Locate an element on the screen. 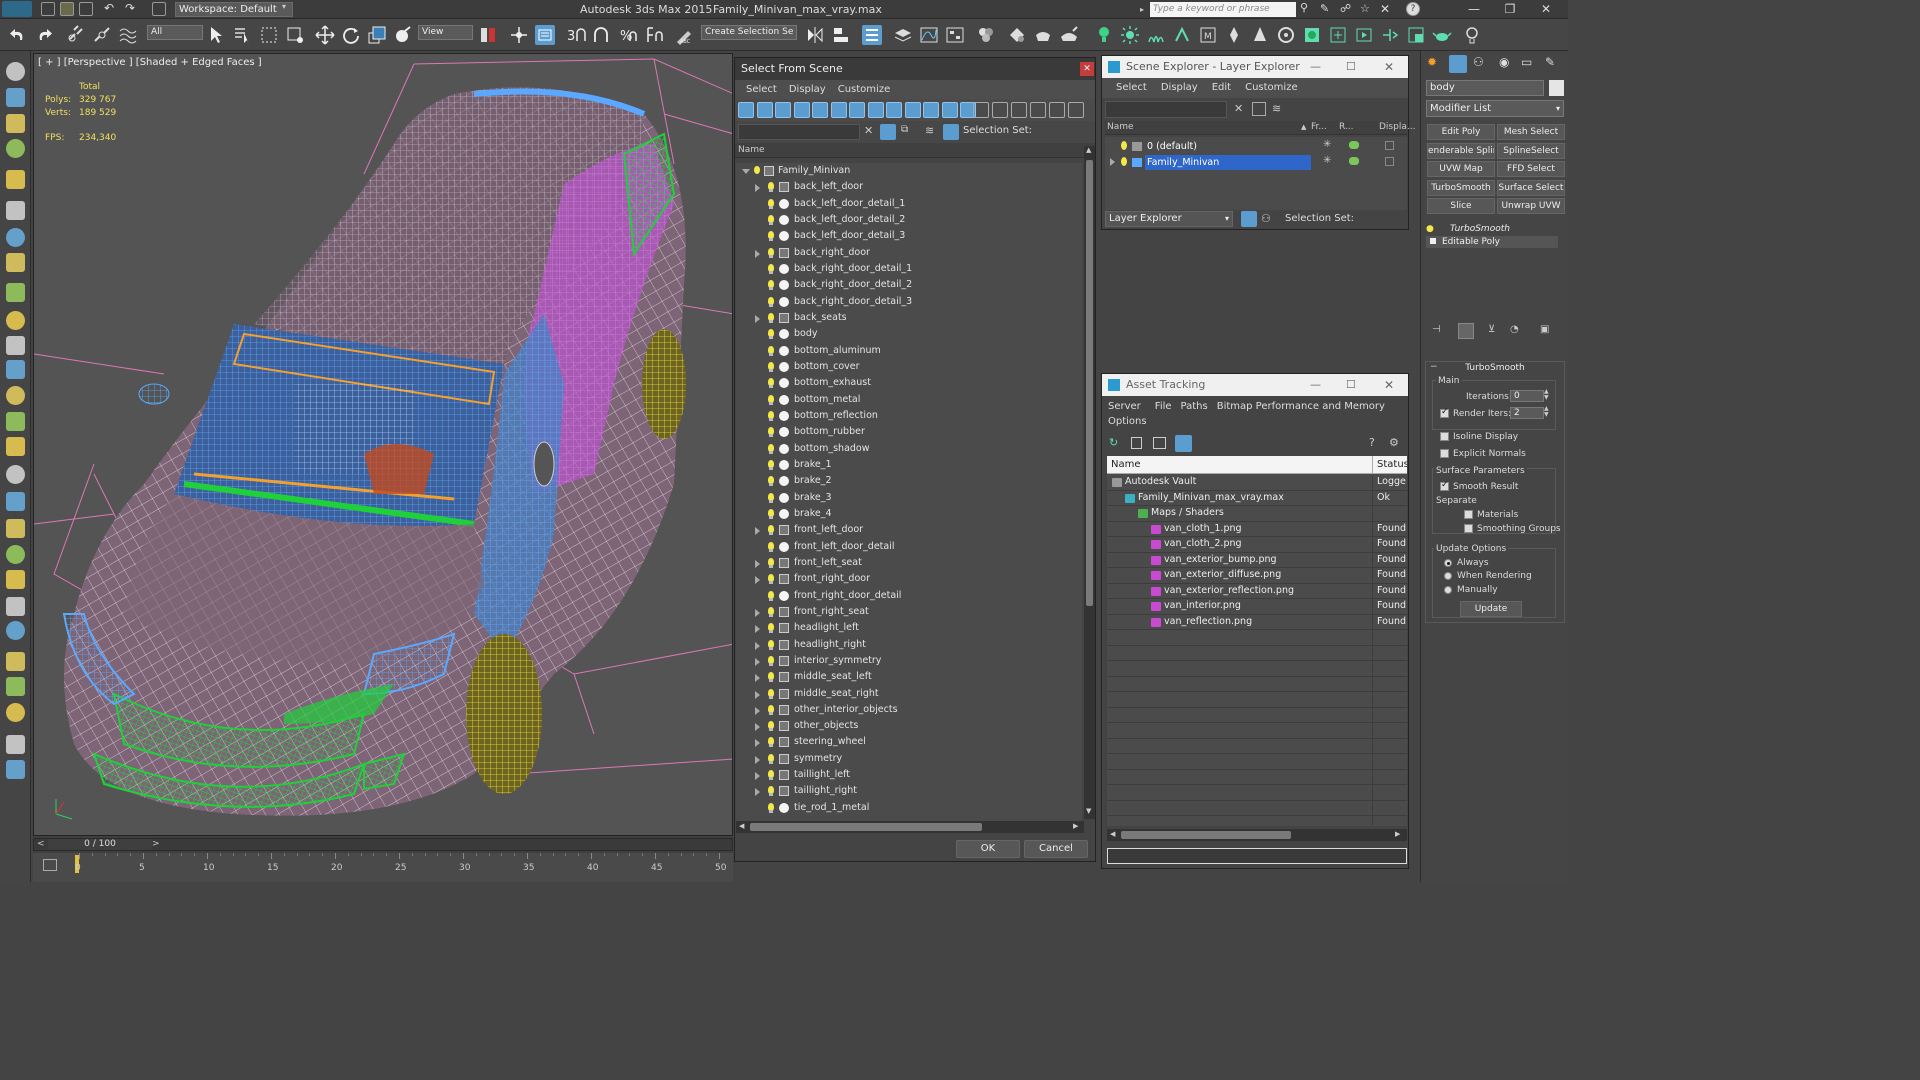  find-input is located at coordinates (799, 132).